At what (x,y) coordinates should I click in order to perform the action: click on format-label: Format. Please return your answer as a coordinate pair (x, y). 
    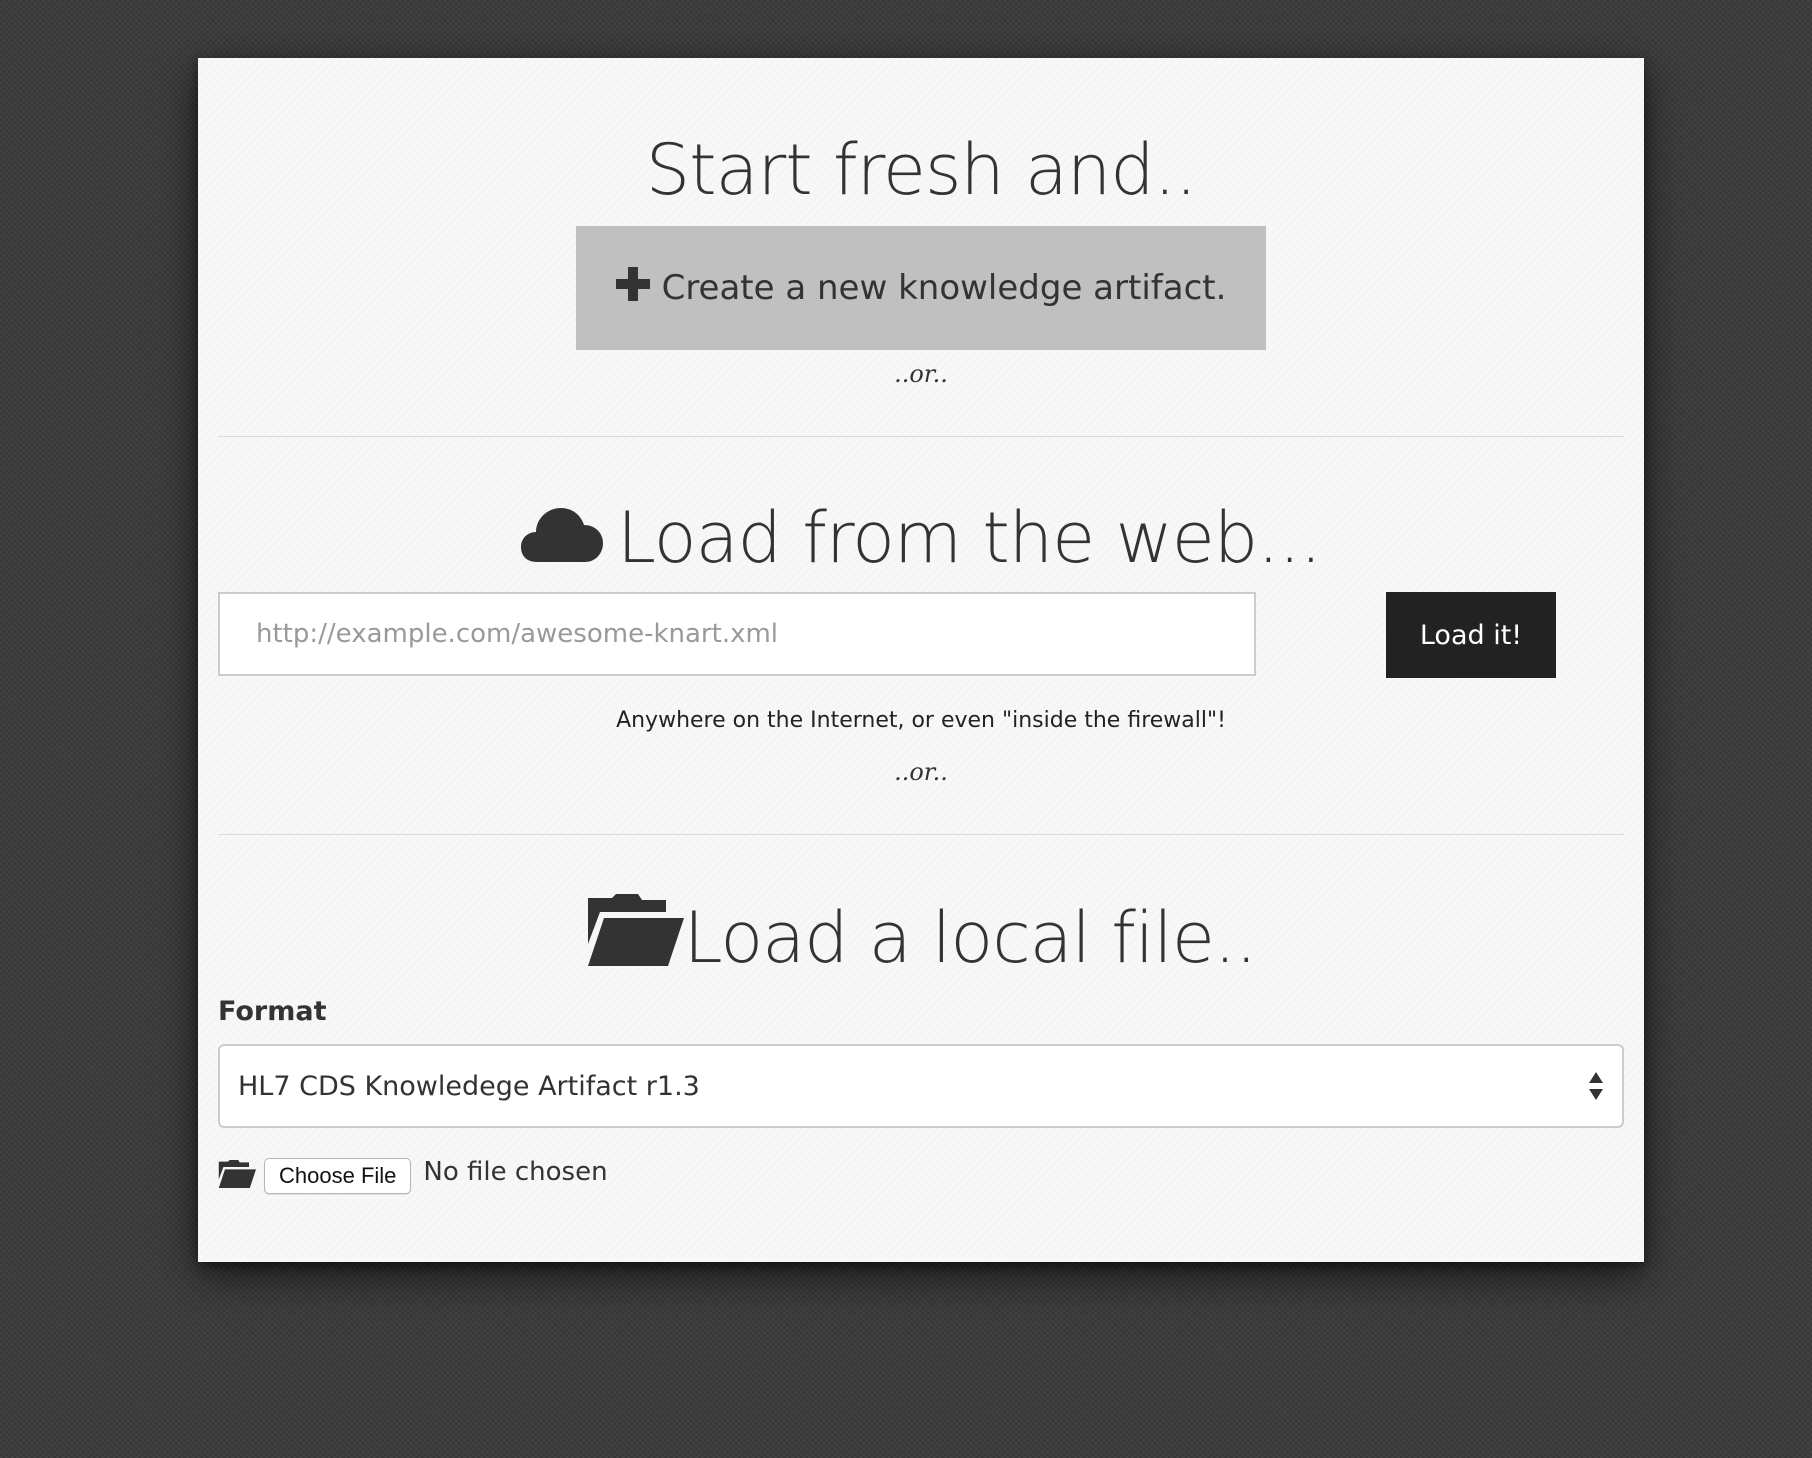
    Looking at the image, I should click on (272, 1011).